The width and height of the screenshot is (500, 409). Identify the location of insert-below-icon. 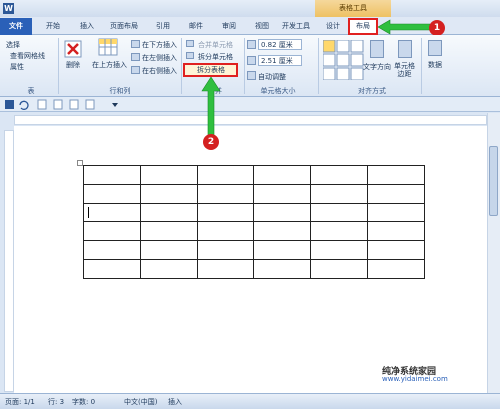
(135, 44).